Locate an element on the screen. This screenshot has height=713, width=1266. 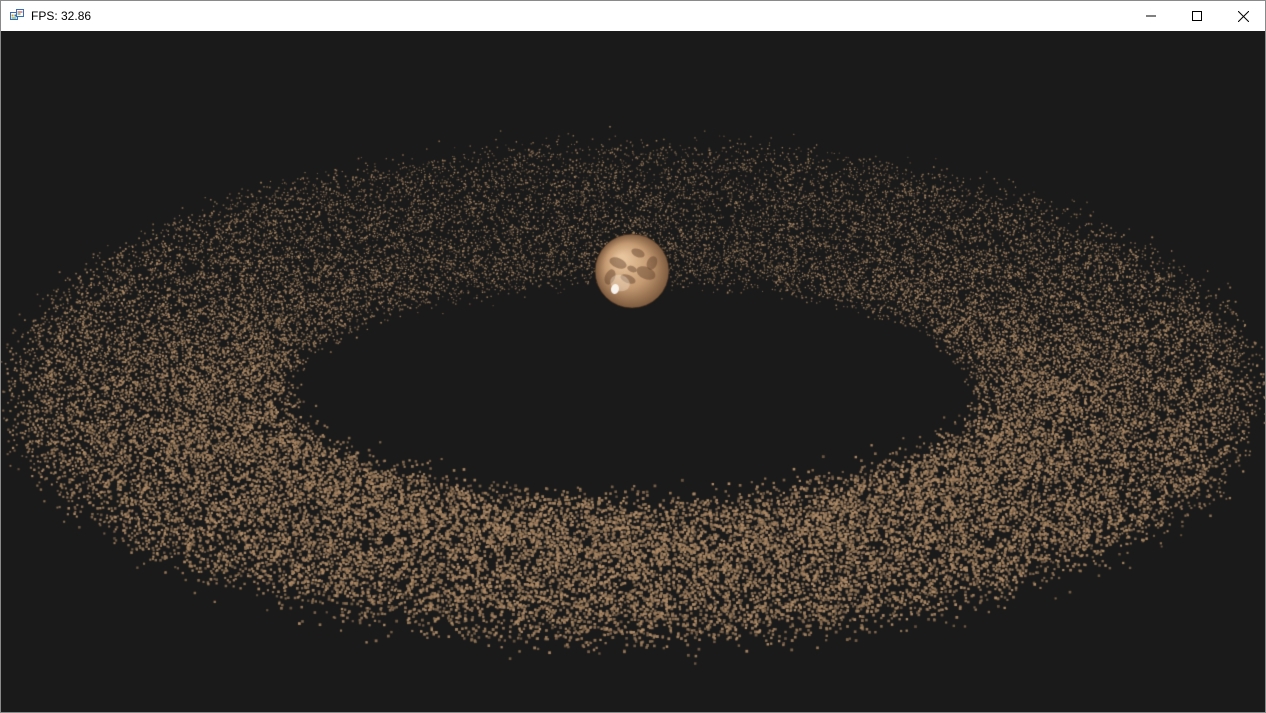
maximize-icon is located at coordinates (1197, 16).